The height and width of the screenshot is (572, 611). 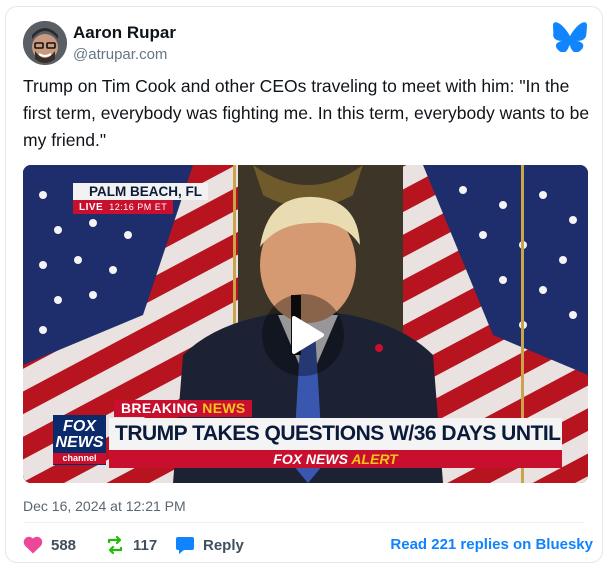 What do you see at coordinates (64, 545) in the screenshot?
I see `like-count: 588` at bounding box center [64, 545].